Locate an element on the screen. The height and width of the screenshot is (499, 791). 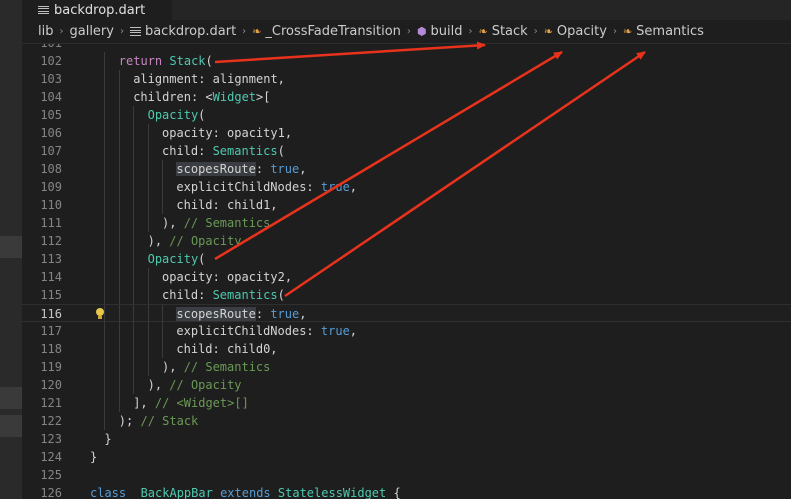
code-line: 109 explicitChildNodes: true, is located at coordinates (406, 187).